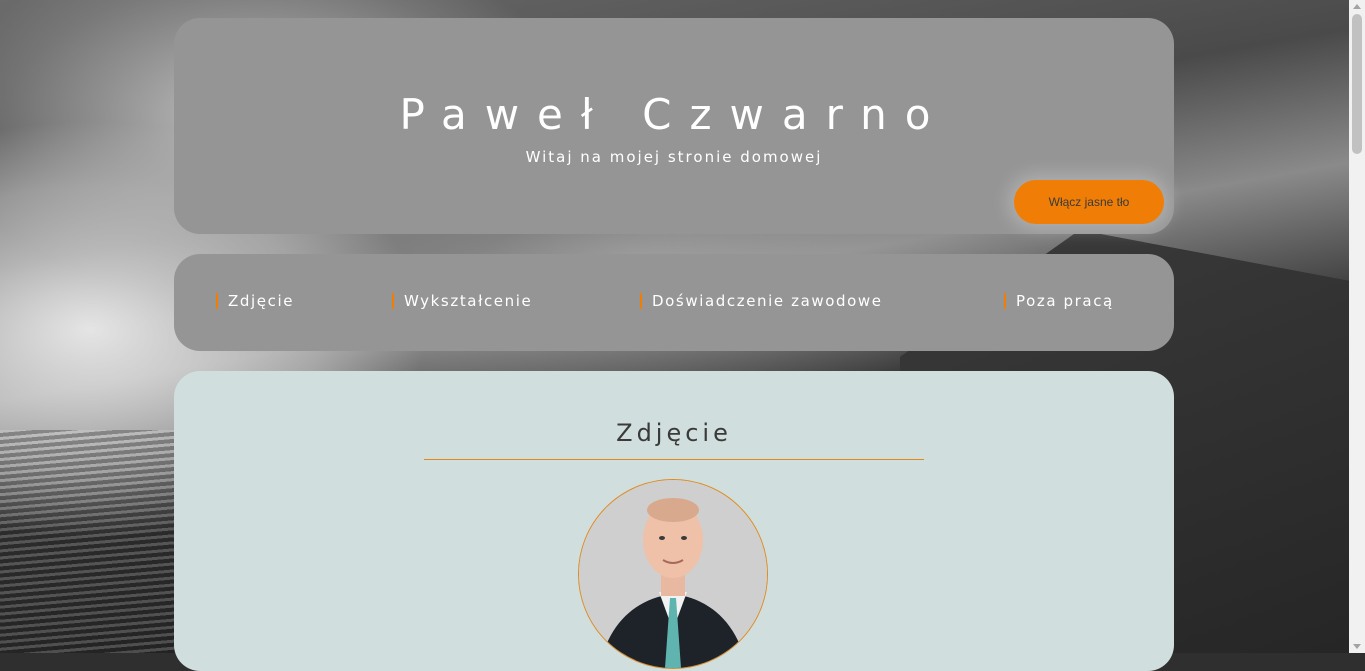  I want to click on nav-item-label: Poza pracą, so click(1065, 301).